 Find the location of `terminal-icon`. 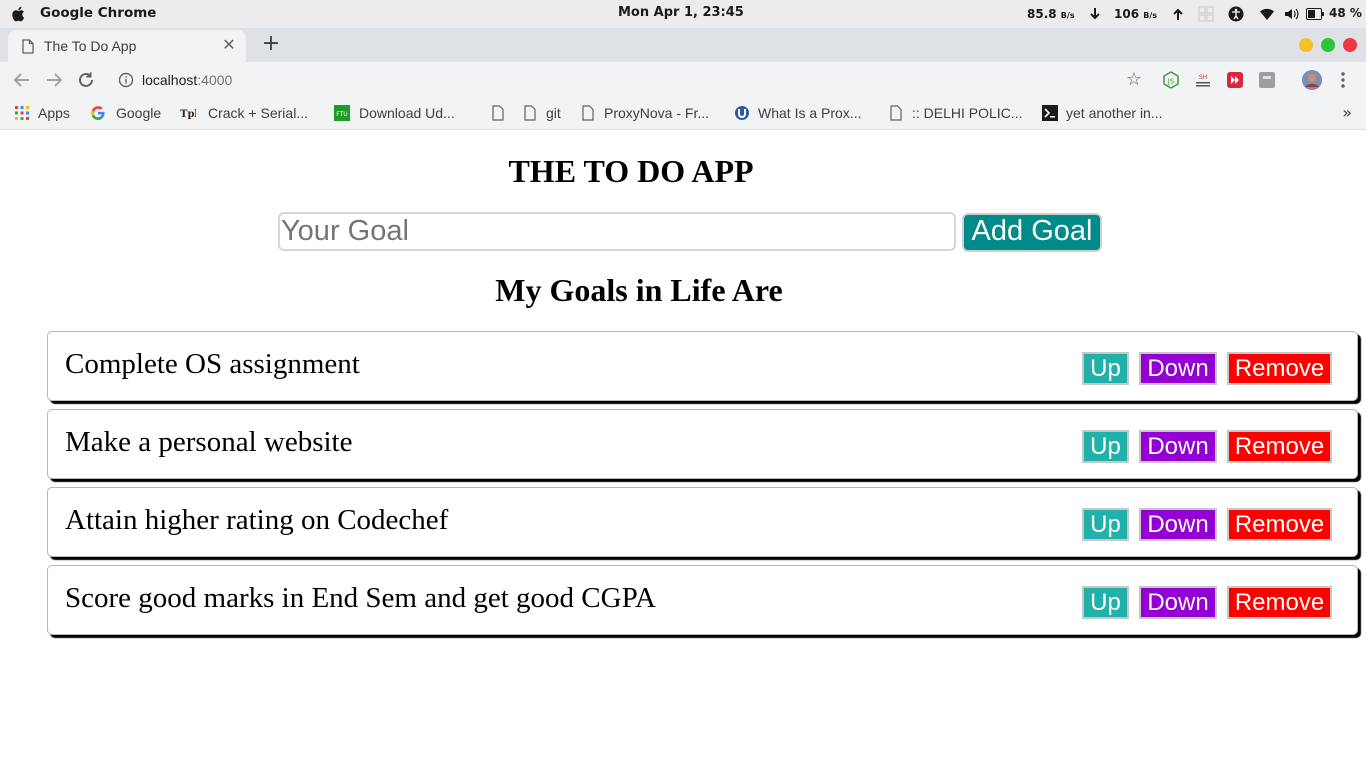

terminal-icon is located at coordinates (1050, 113).